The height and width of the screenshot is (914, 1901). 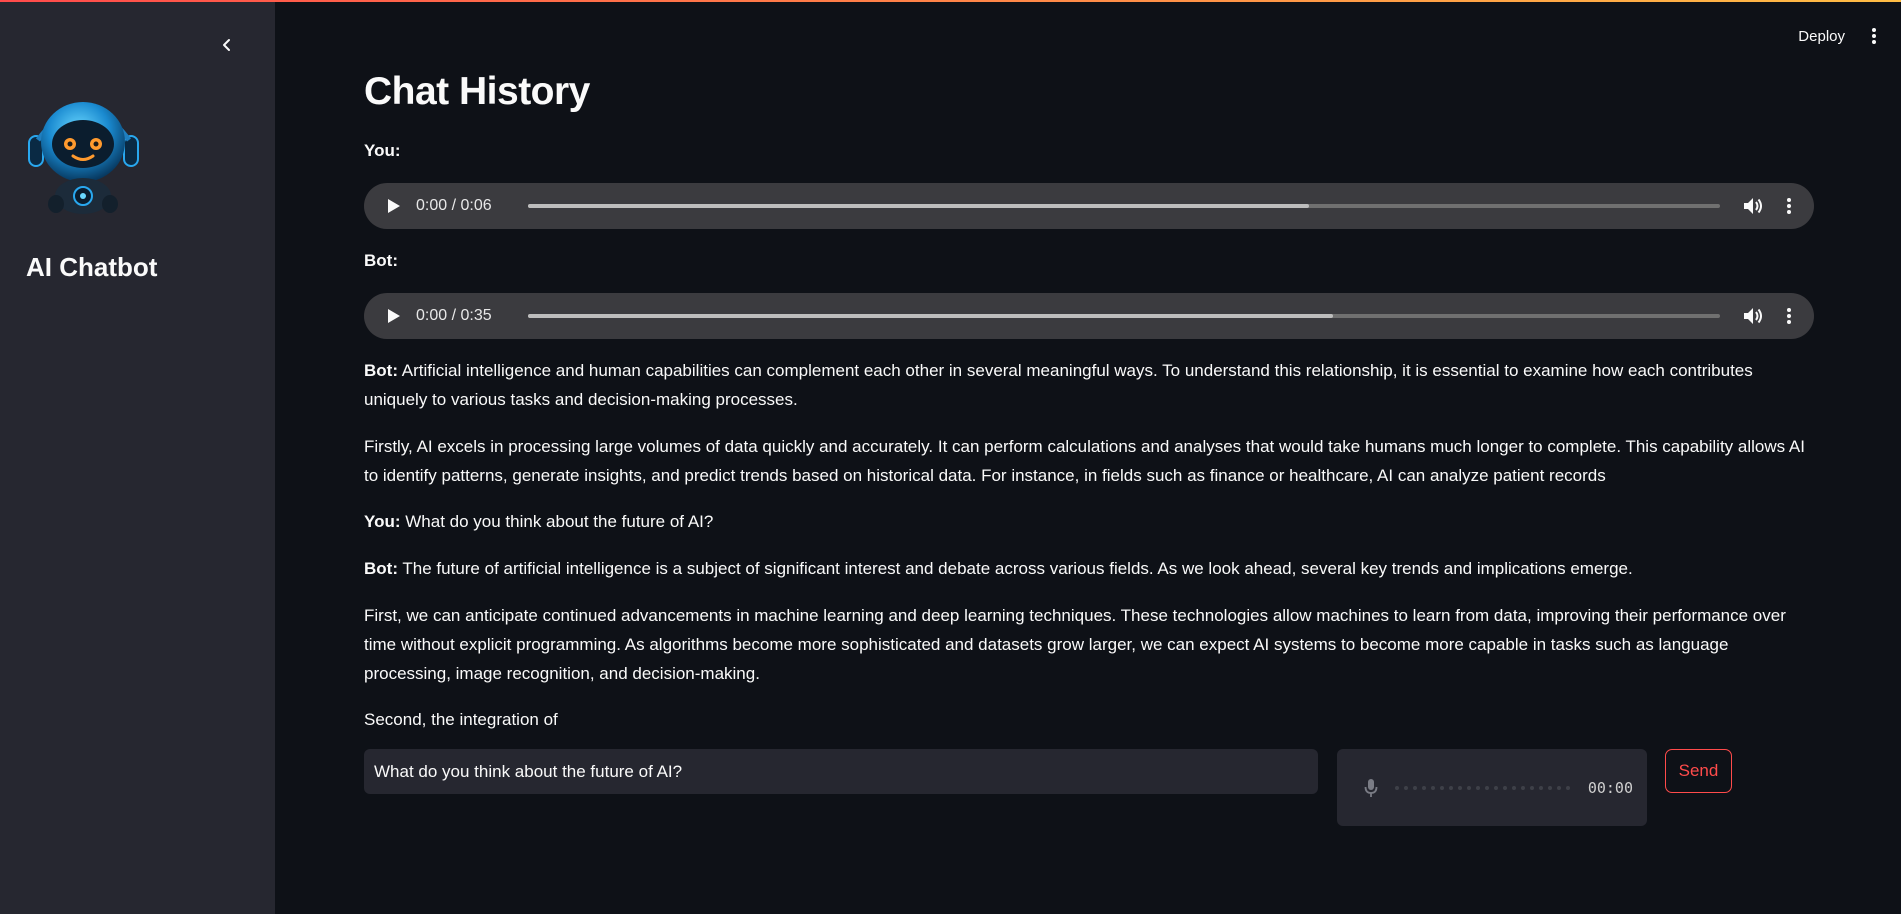 What do you see at coordinates (382, 521) in the screenshot?
I see `message-speaker: You:` at bounding box center [382, 521].